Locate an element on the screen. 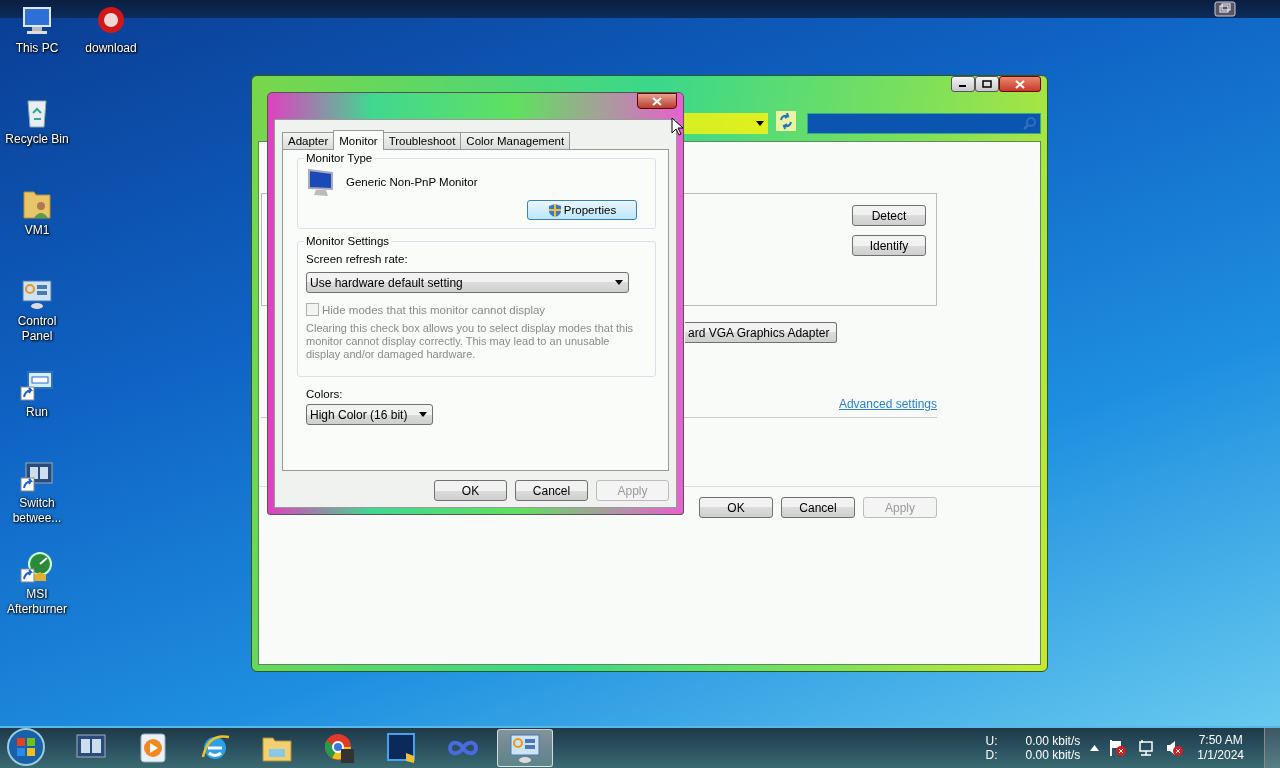  refresh-rate-dropdown: Use hardware default setting is located at coordinates (467, 282).